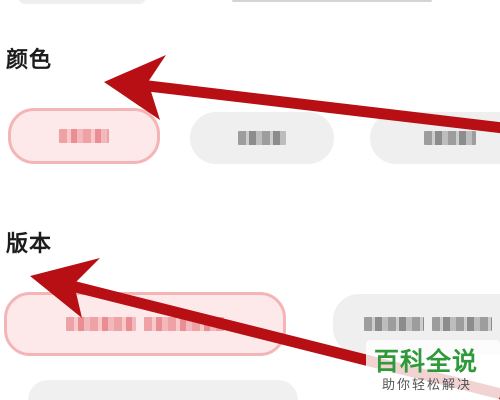 Image resolution: width=500 pixels, height=400 pixels. I want to click on version-option-selected, so click(145, 324).